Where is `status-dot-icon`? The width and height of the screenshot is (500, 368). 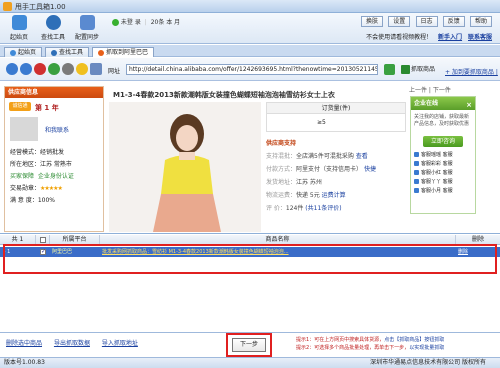
status-dot-icon is located at coordinates (115, 22).